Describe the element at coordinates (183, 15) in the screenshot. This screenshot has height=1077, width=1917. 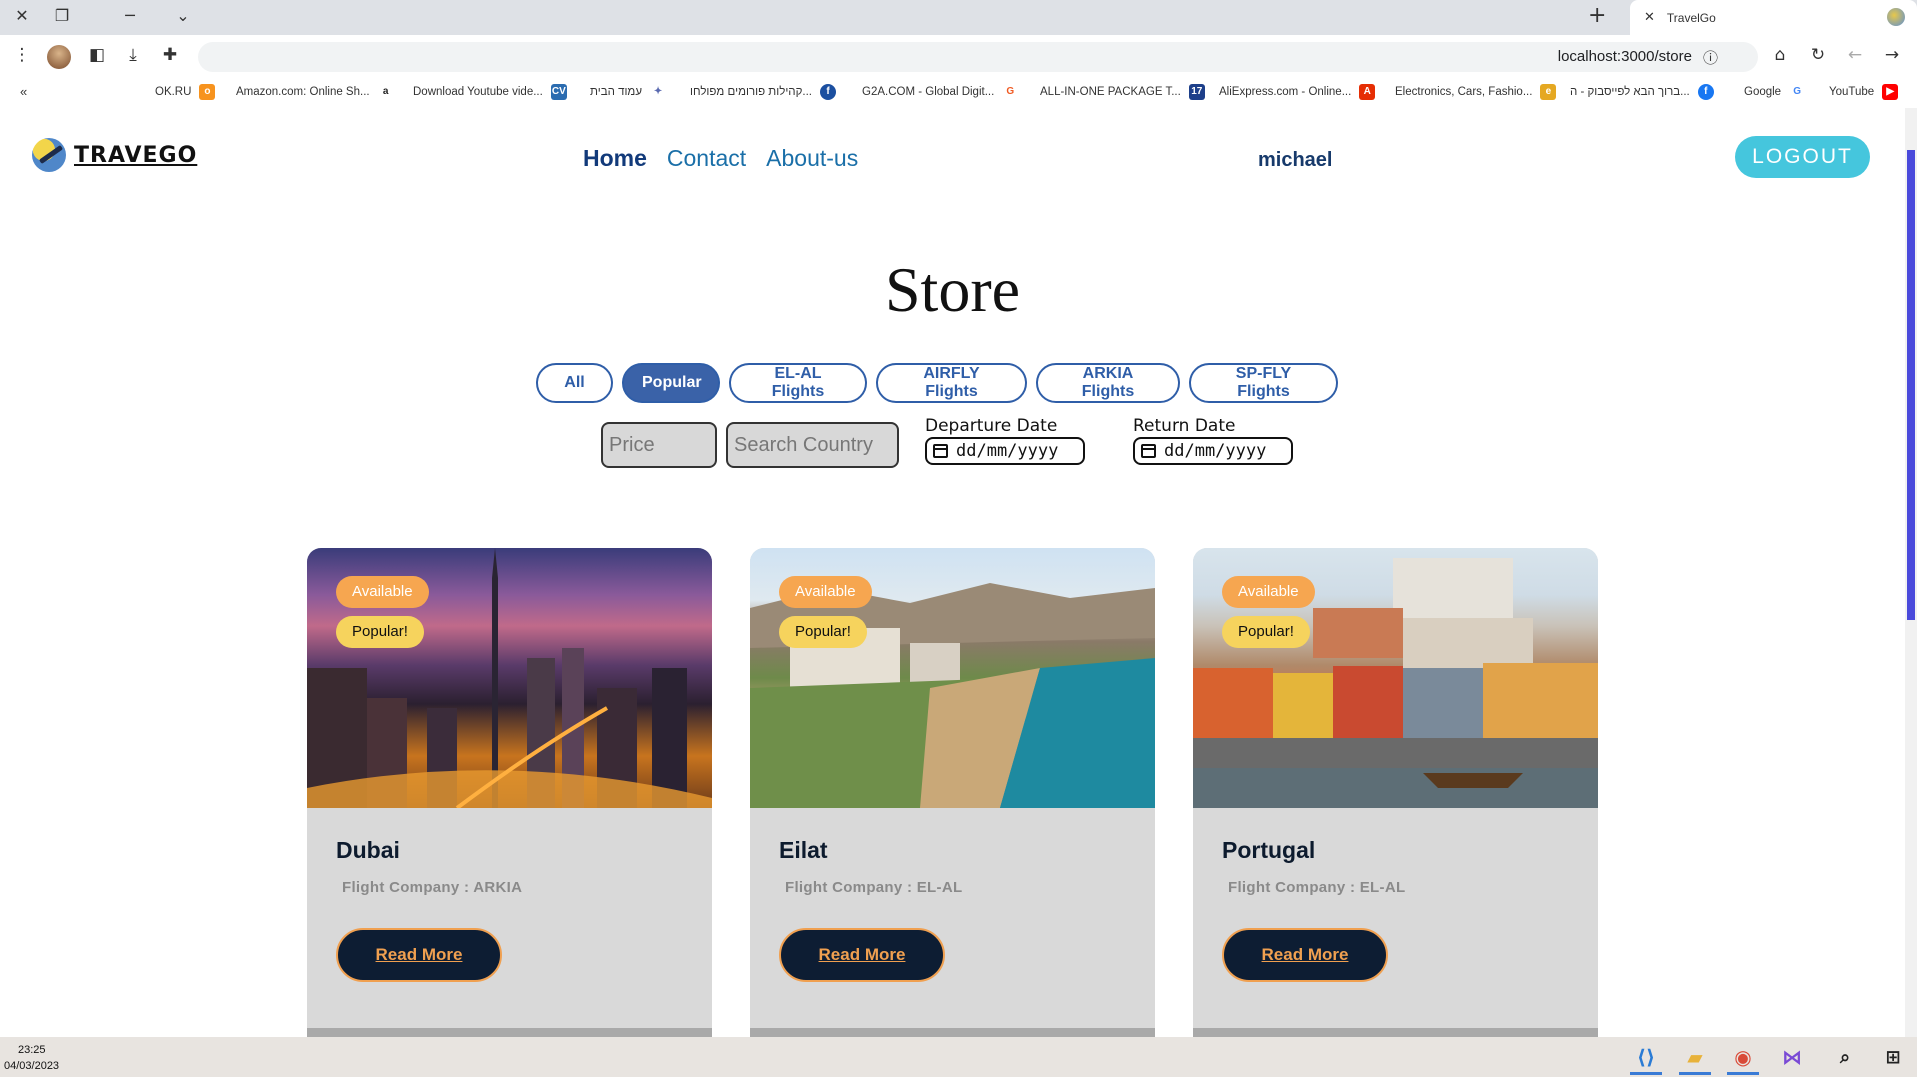
I see `tab-search-chevron-icon: ⌄` at that location.